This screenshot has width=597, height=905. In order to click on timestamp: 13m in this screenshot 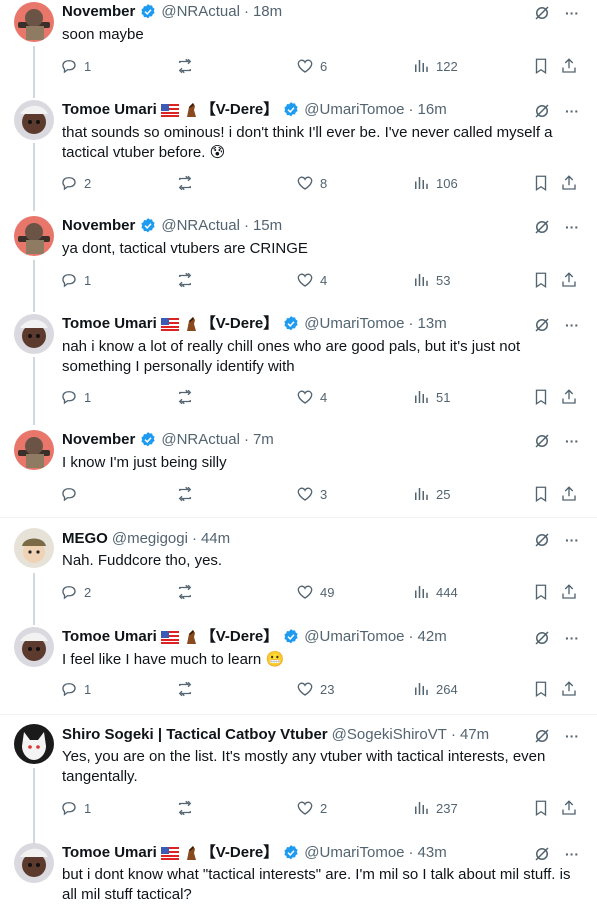, I will do `click(432, 324)`.